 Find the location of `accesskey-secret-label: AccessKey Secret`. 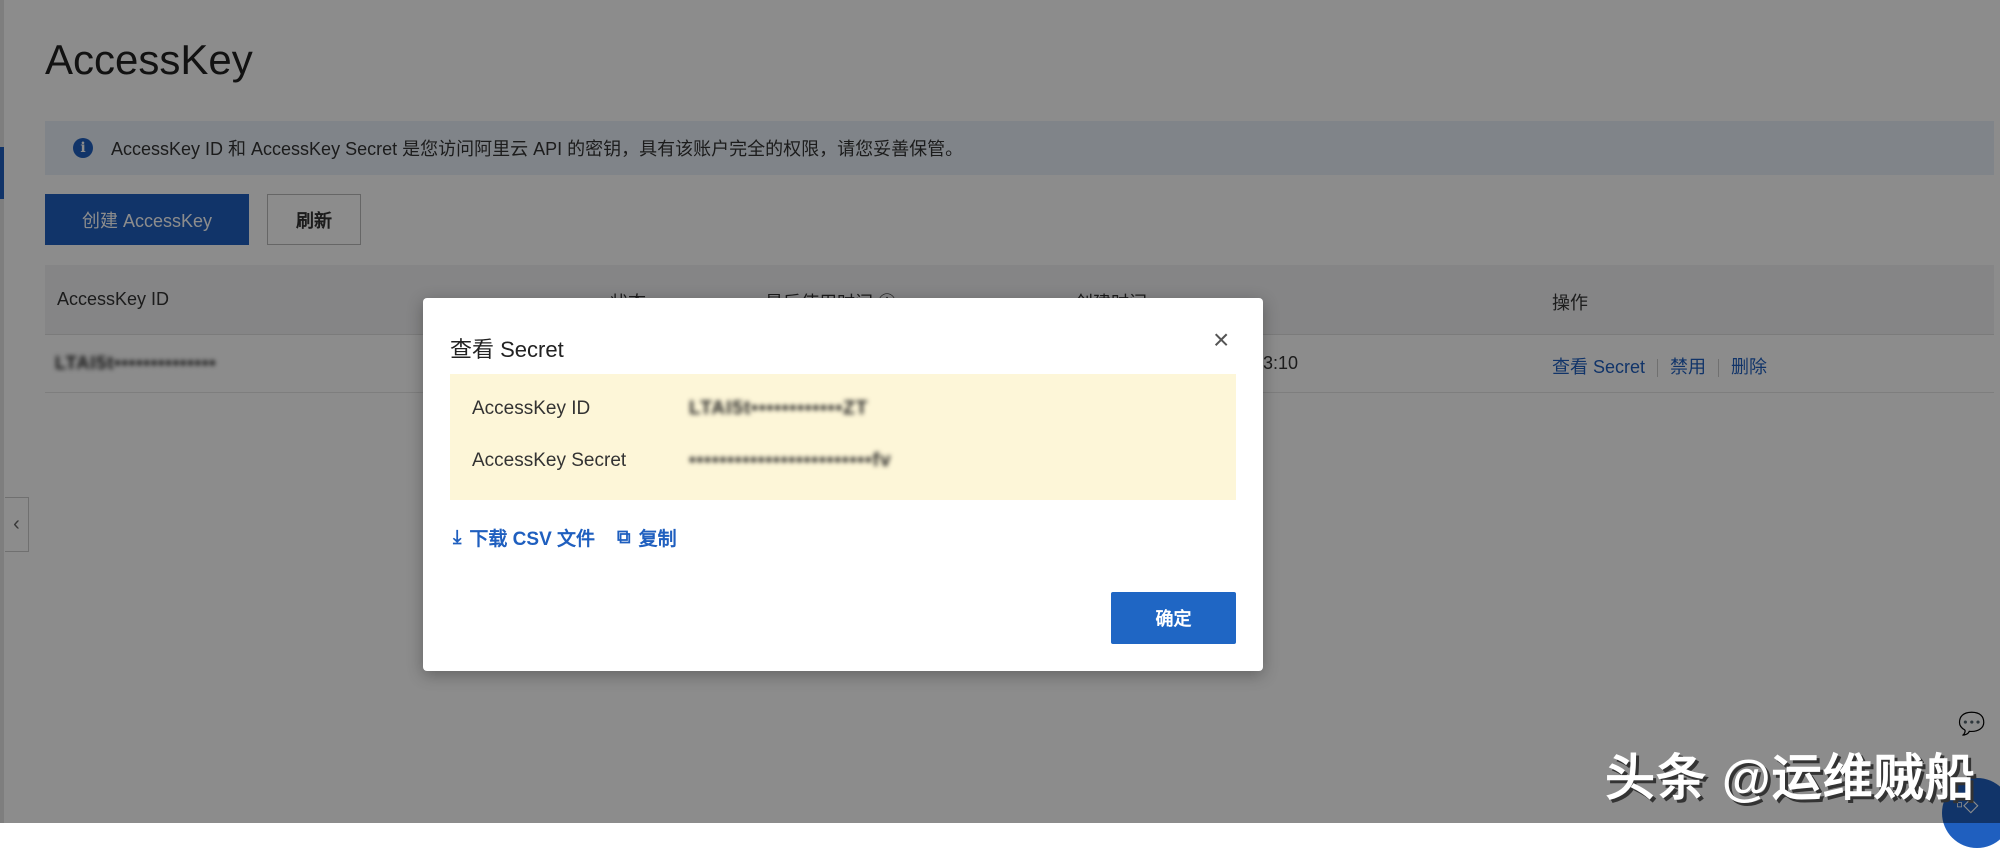

accesskey-secret-label: AccessKey Secret is located at coordinates (549, 460).